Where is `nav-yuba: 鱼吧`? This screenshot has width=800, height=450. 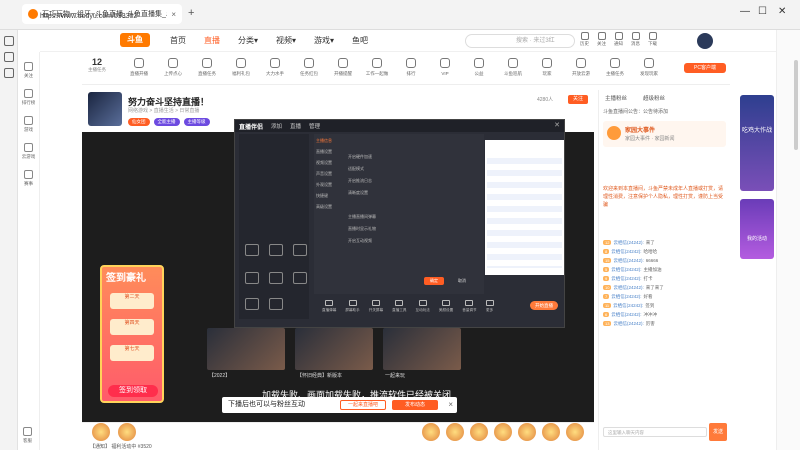 nav-yuba: 鱼吧 is located at coordinates (360, 40).